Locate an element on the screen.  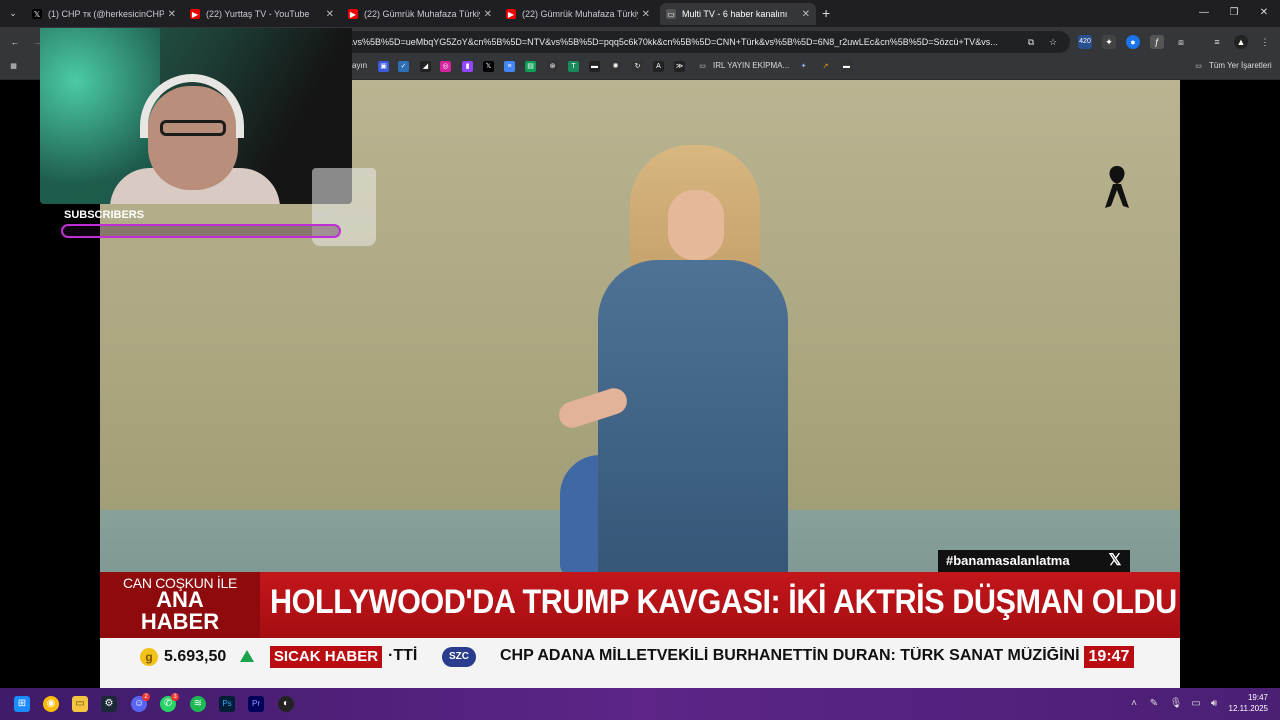
new-tab-button: + is located at coordinates (826, 13).